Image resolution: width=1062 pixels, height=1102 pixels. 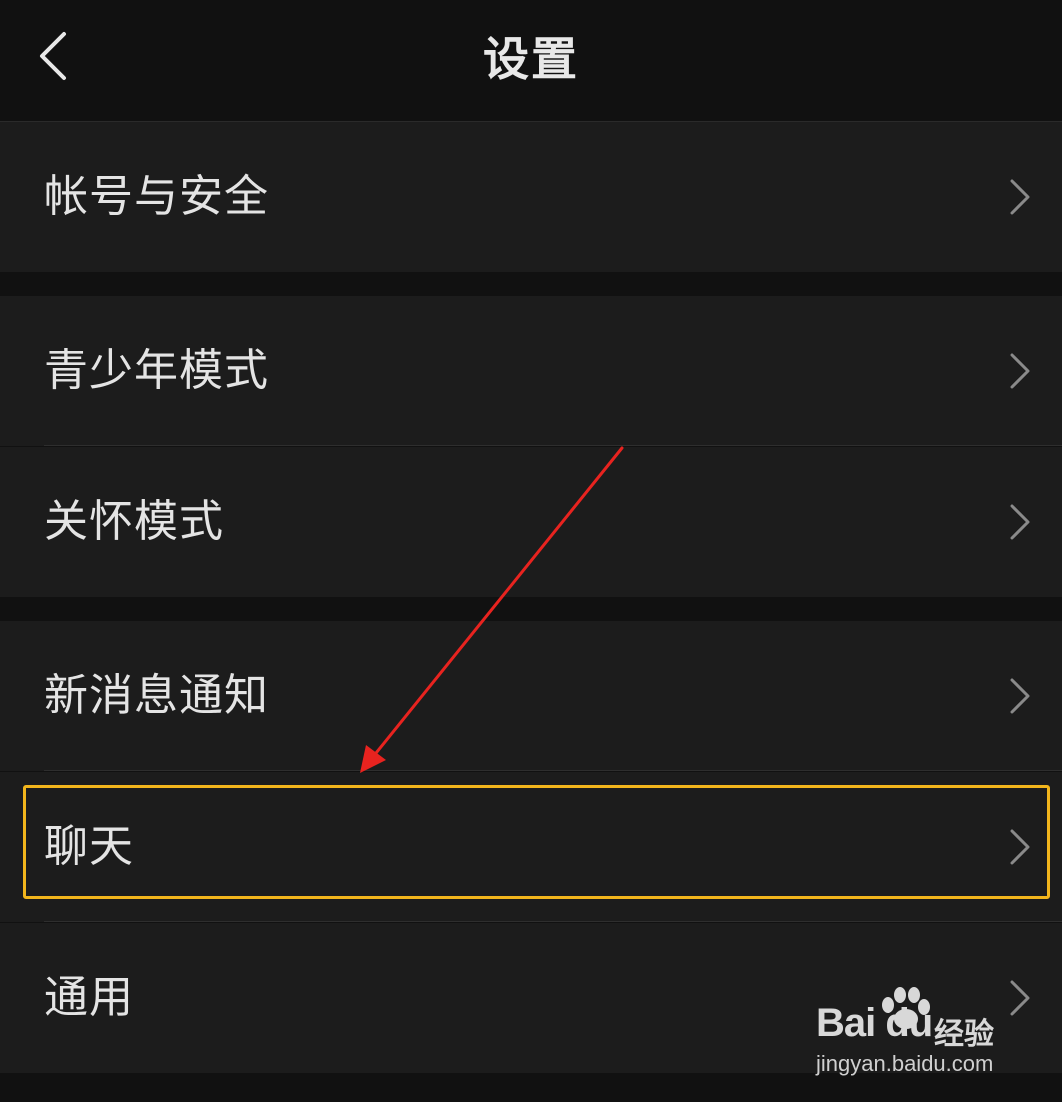 What do you see at coordinates (156, 196) in the screenshot?
I see `settings-item-label: 帐号与安全` at bounding box center [156, 196].